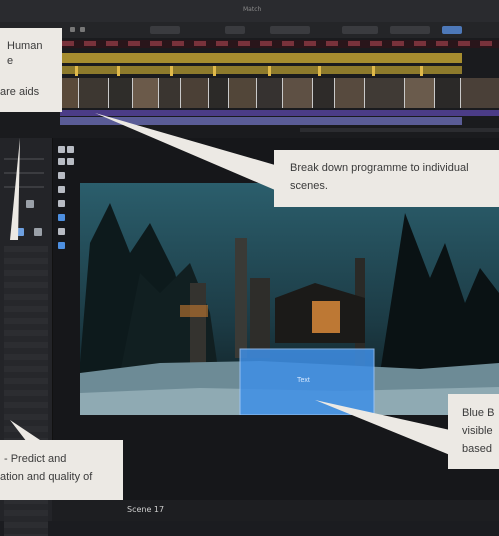 The height and width of the screenshot is (536, 499). What do you see at coordinates (25, 46) in the screenshot?
I see `callout-text: Human` at bounding box center [25, 46].